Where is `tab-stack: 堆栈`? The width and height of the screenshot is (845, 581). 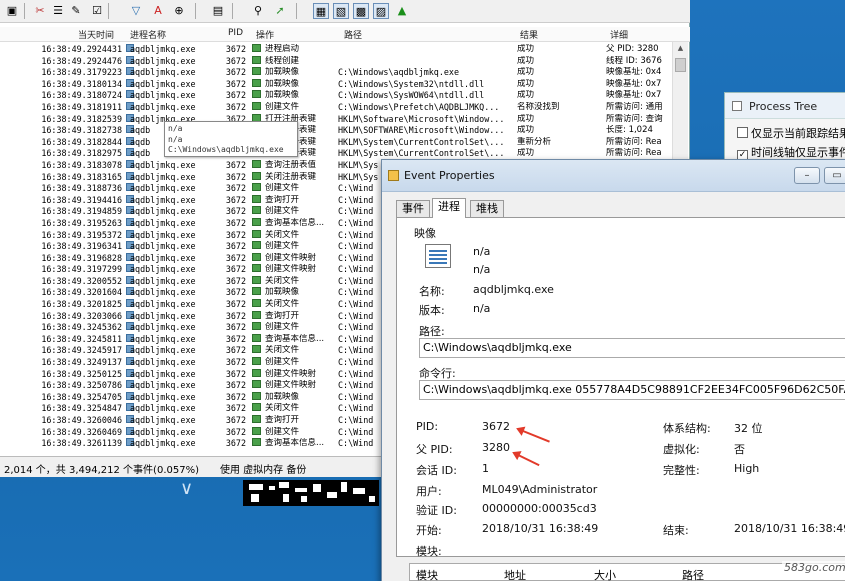
tab-stack: 堆栈 is located at coordinates (487, 208).